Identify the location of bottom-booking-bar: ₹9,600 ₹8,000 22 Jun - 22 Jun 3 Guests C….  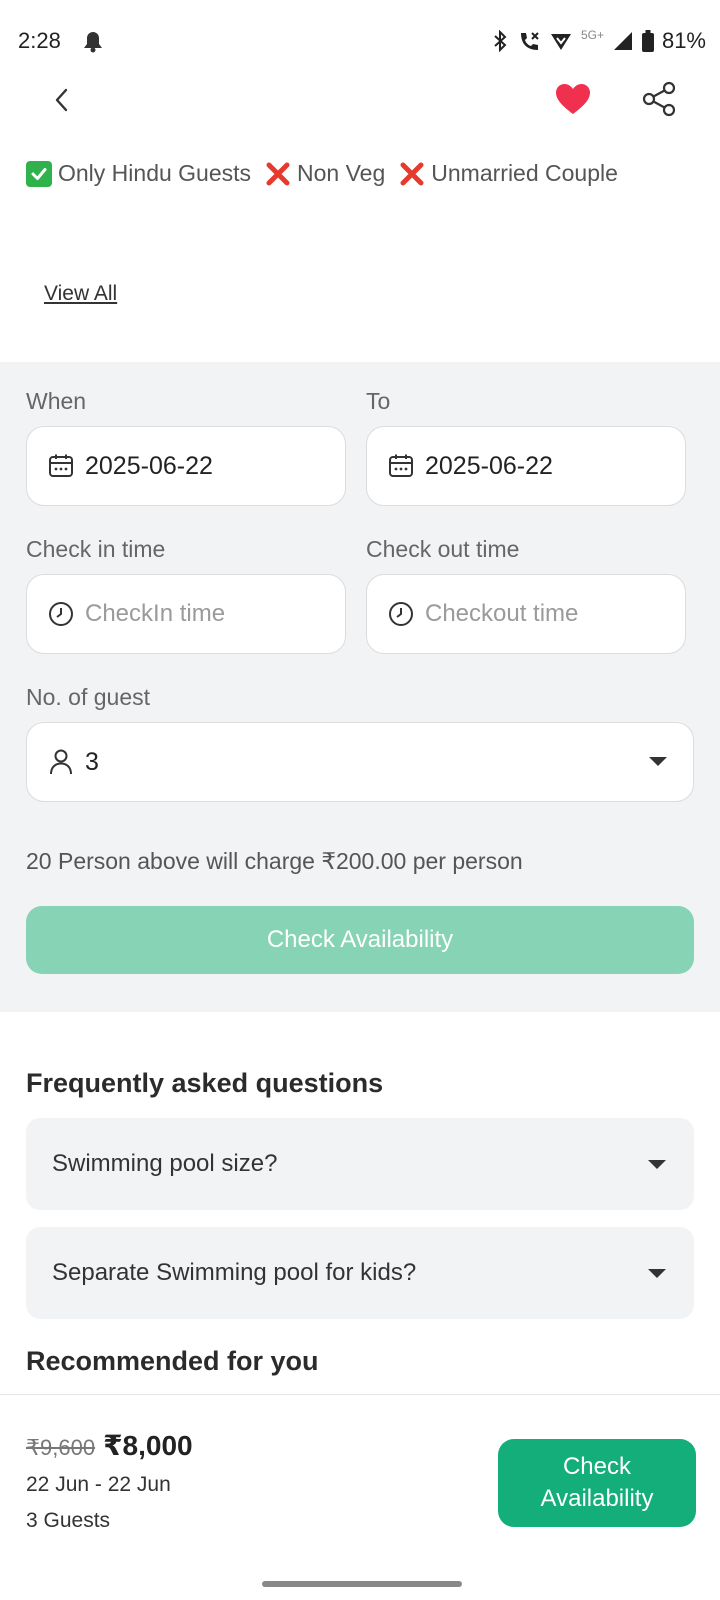
(360, 1497).